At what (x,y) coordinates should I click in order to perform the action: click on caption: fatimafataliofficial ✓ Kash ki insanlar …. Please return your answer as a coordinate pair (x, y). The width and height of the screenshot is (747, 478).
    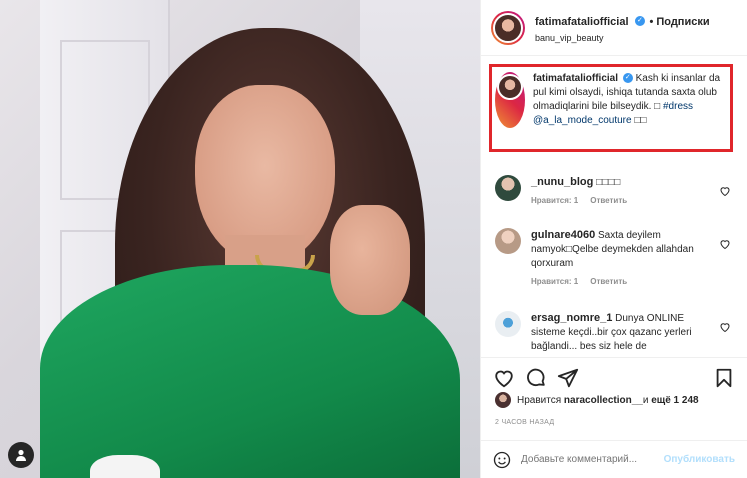
    Looking at the image, I should click on (613, 100).